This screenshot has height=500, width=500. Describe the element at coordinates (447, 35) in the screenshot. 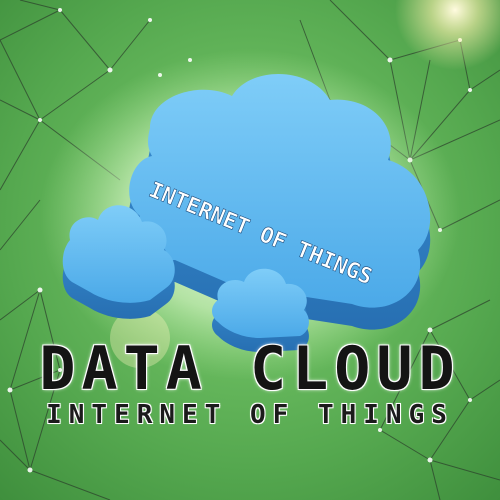

I see `lens-flare` at that location.